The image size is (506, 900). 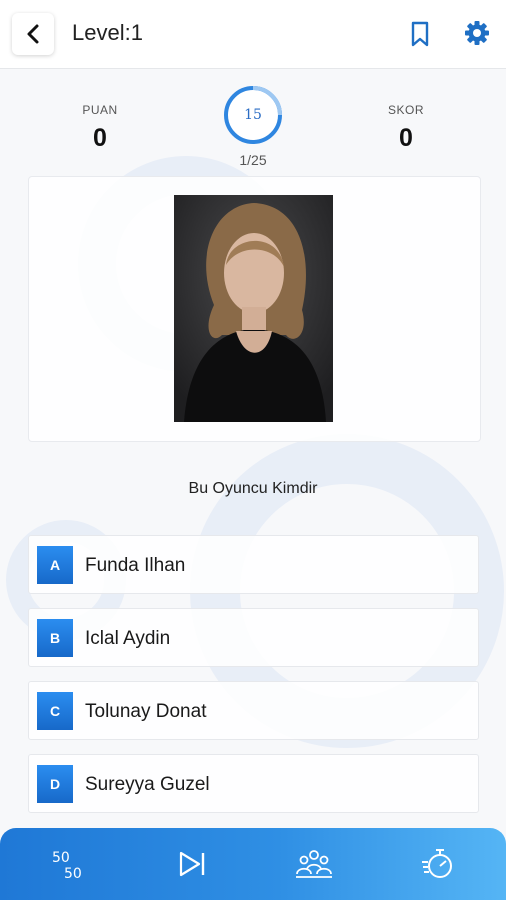 I want to click on fifty-fifty-icon: 50 50, so click(x=67, y=866).